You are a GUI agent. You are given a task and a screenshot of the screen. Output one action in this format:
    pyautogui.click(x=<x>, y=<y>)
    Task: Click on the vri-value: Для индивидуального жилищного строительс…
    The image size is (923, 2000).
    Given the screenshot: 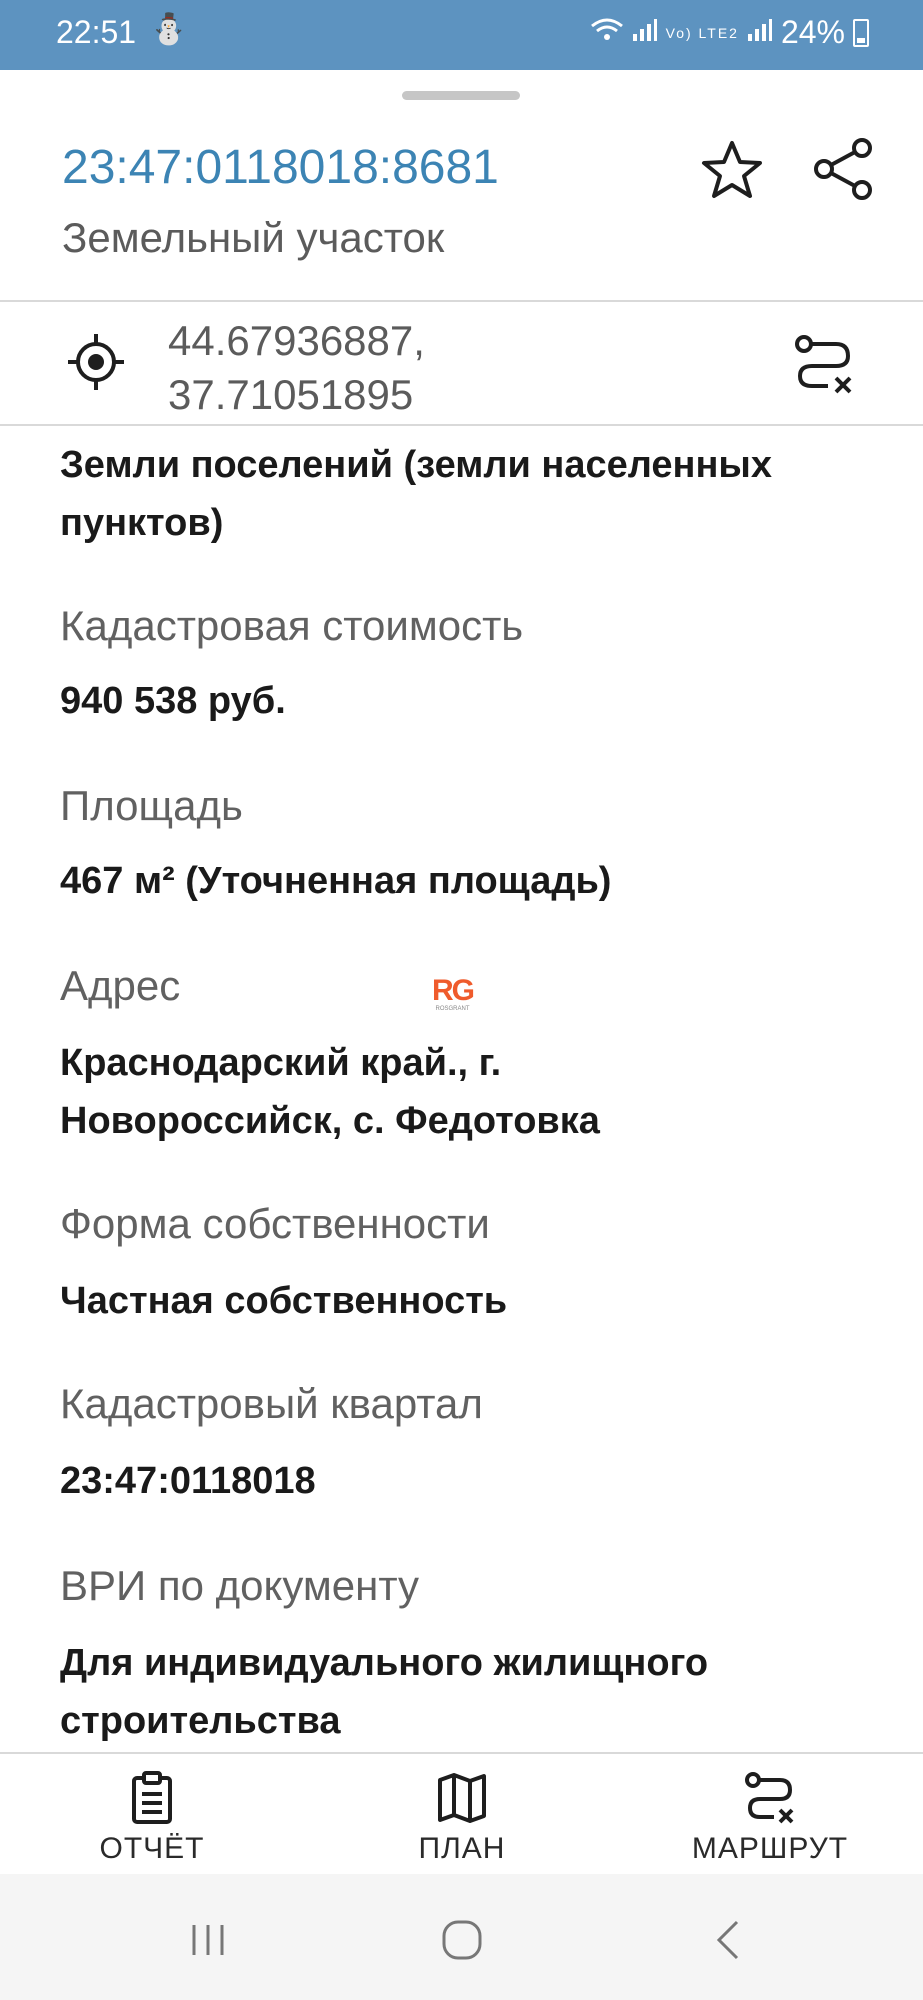 What is the action you would take?
    pyautogui.click(x=384, y=1692)
    